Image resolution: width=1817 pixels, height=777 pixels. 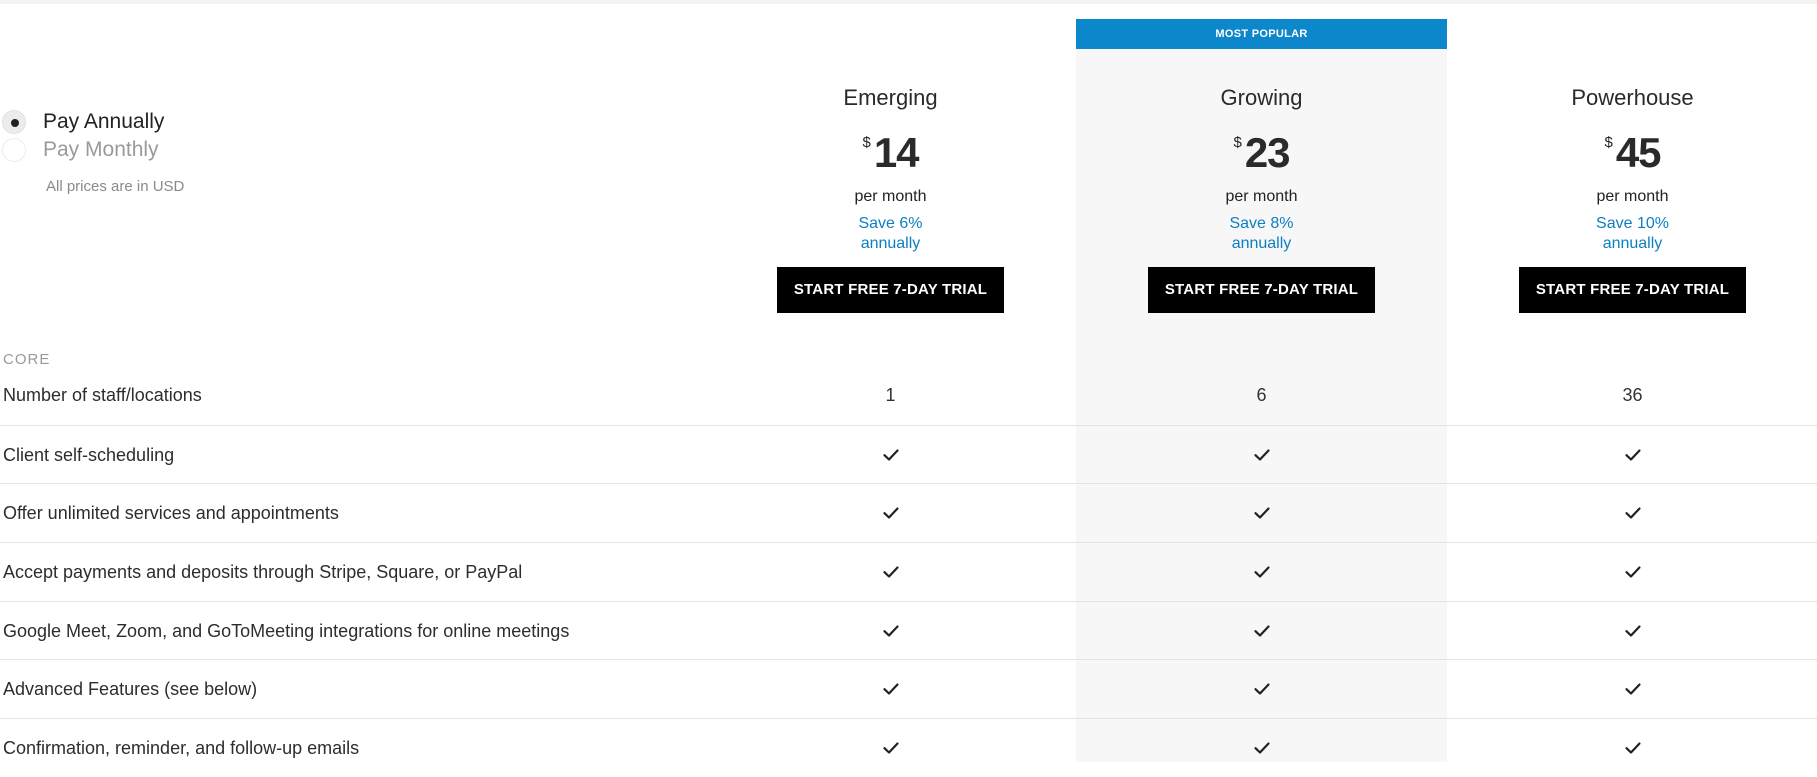 What do you see at coordinates (1261, 34) in the screenshot?
I see `most-popular-badge: MOST POPULAR` at bounding box center [1261, 34].